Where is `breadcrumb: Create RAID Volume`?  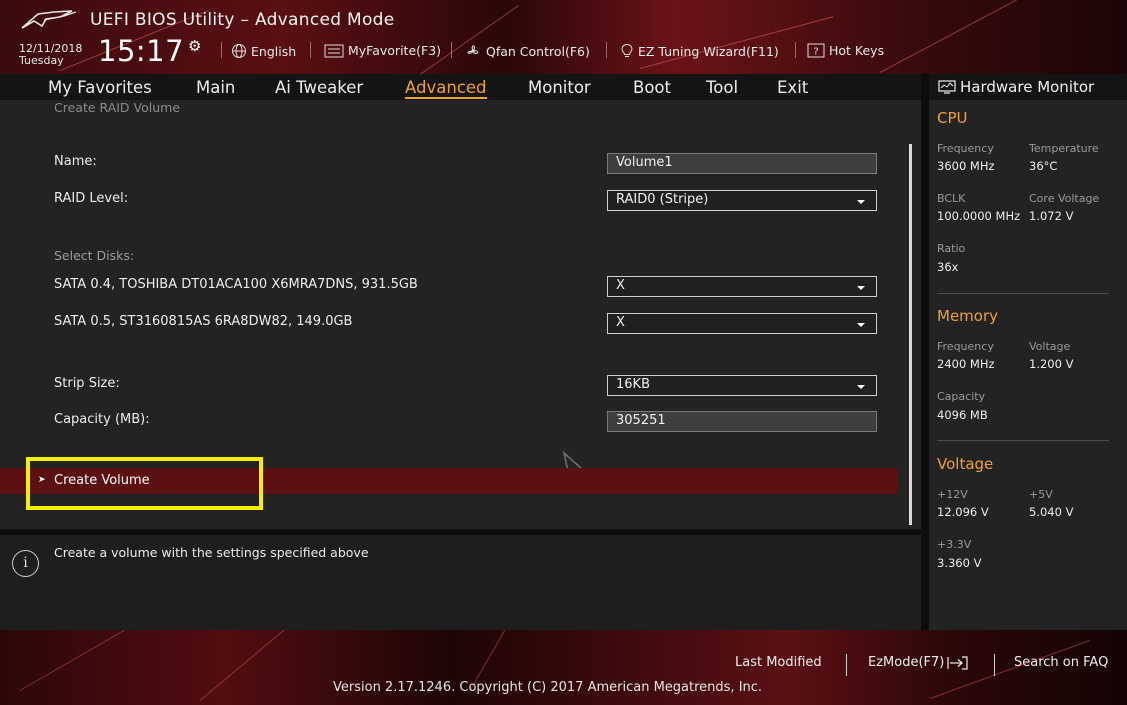 breadcrumb: Create RAID Volume is located at coordinates (117, 107).